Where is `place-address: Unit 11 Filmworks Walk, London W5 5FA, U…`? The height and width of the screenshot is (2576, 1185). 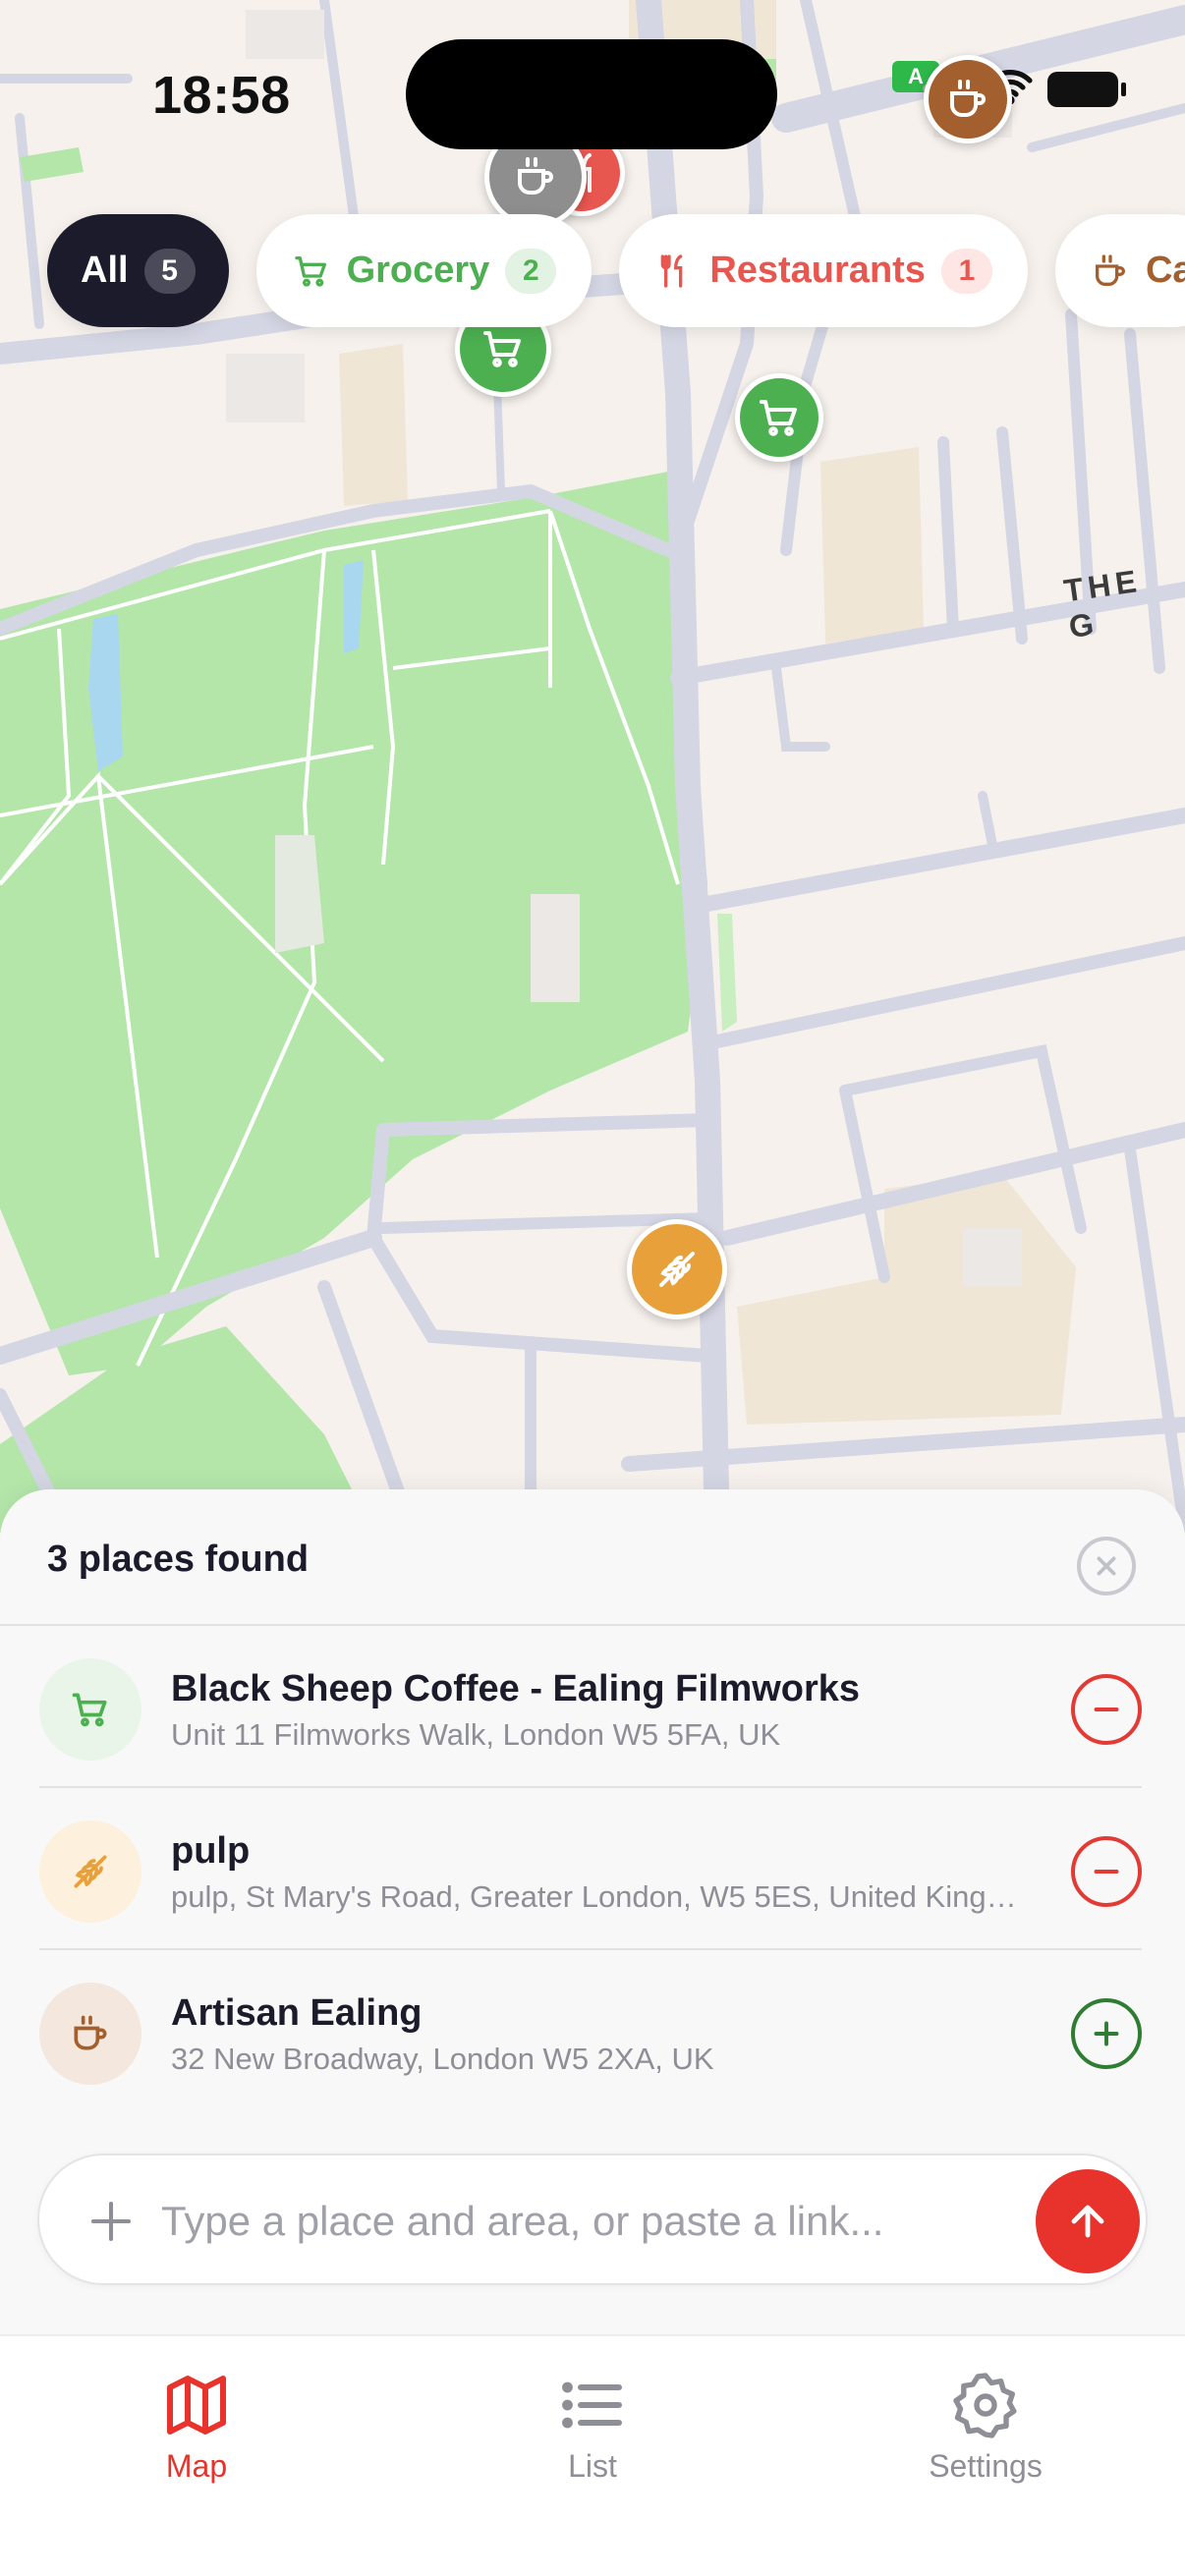
place-address: Unit 11 Filmworks Walk, London W5 5FA, U… is located at coordinates (476, 1734).